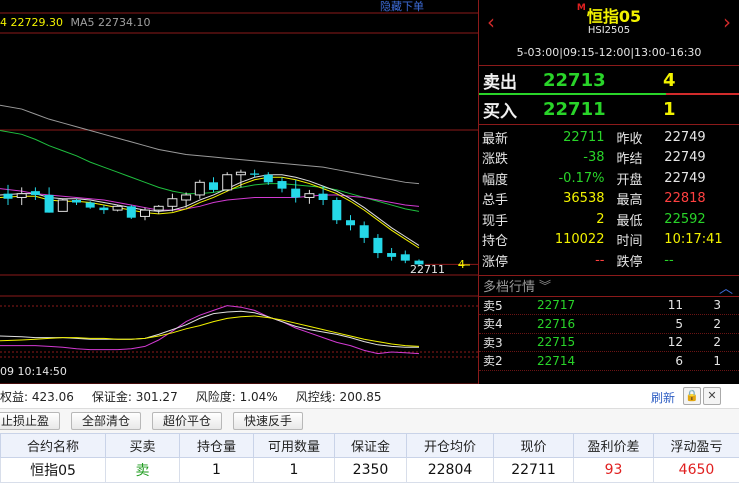 The height and width of the screenshot is (491, 739). I want to click on column-header: 持仓量, so click(216, 445).